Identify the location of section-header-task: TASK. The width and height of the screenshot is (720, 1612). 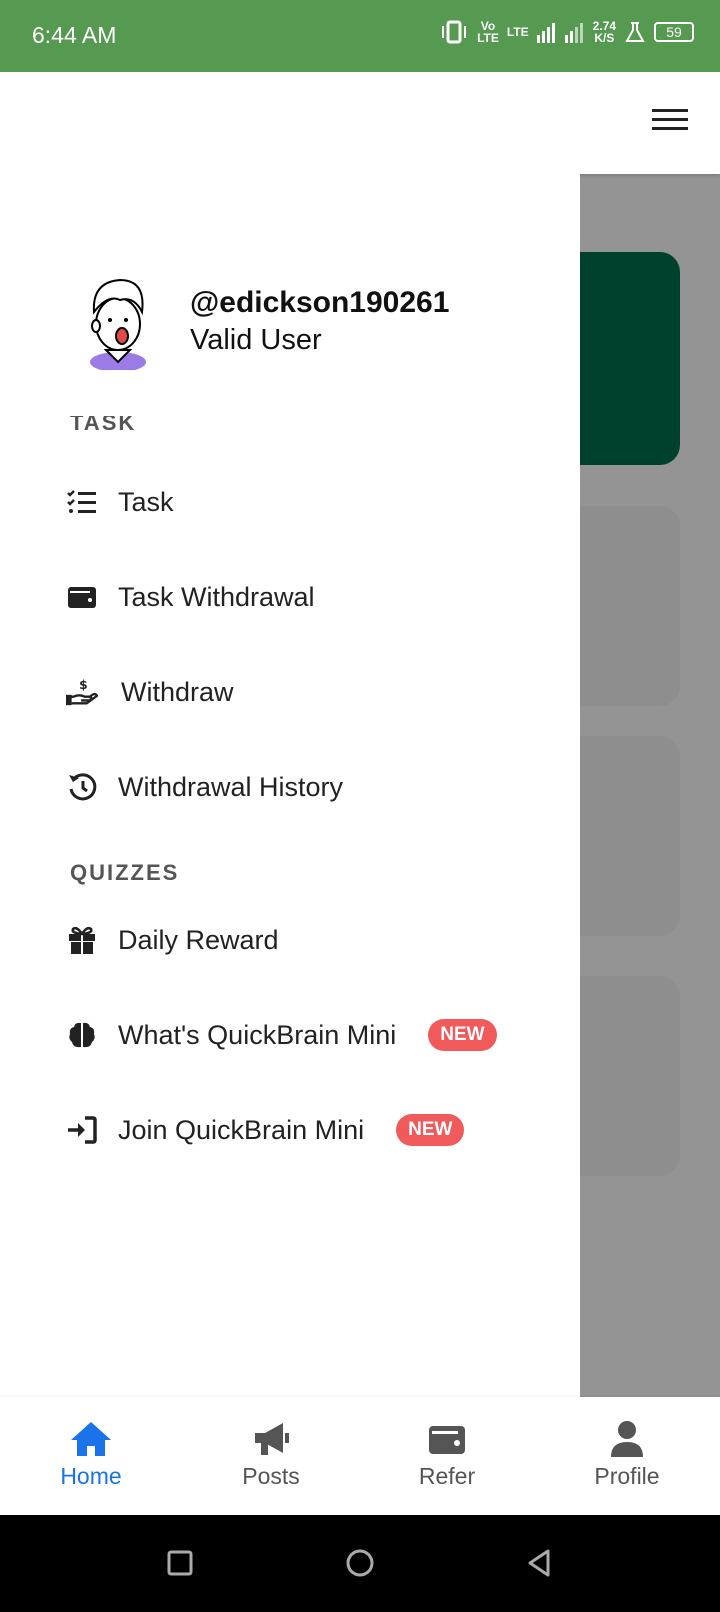
(103, 426).